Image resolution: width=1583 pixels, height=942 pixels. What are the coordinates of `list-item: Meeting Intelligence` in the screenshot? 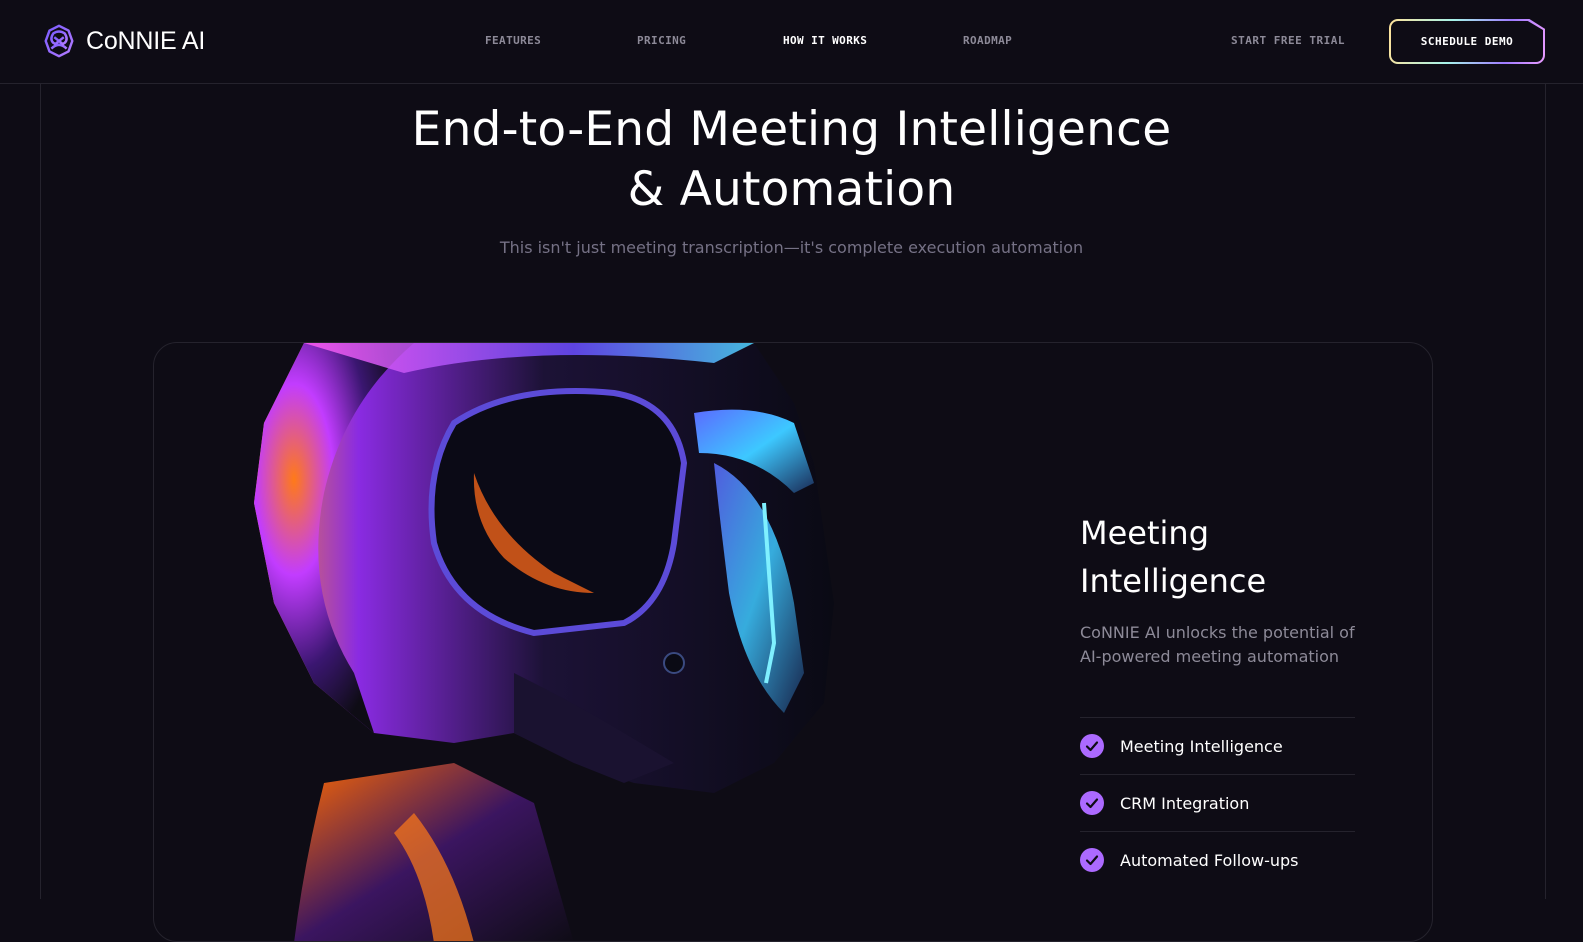 It's located at (1217, 745).